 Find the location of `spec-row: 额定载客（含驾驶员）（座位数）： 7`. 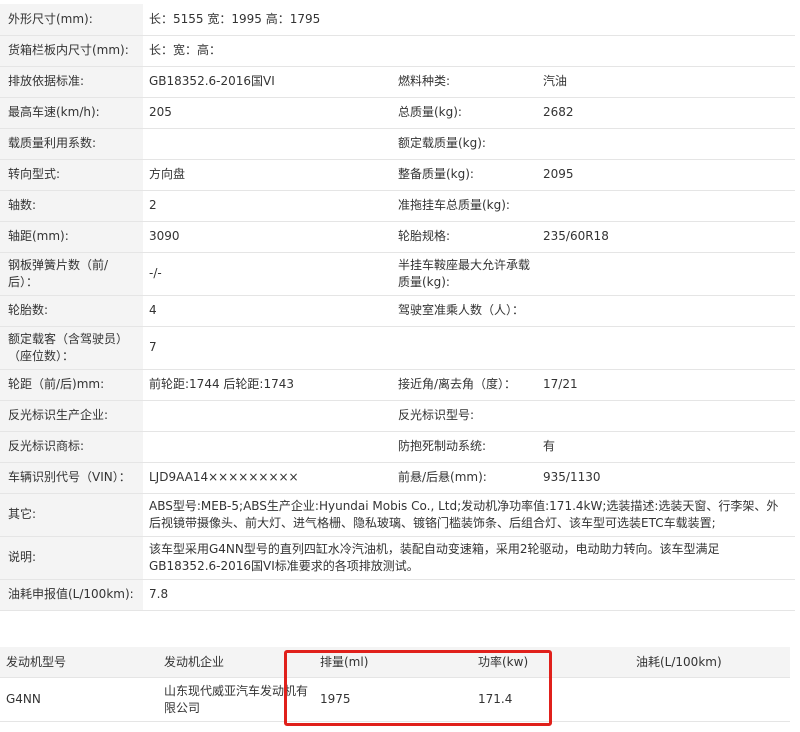

spec-row: 额定载客（含驾驶员）（座位数）： 7 is located at coordinates (398, 348).